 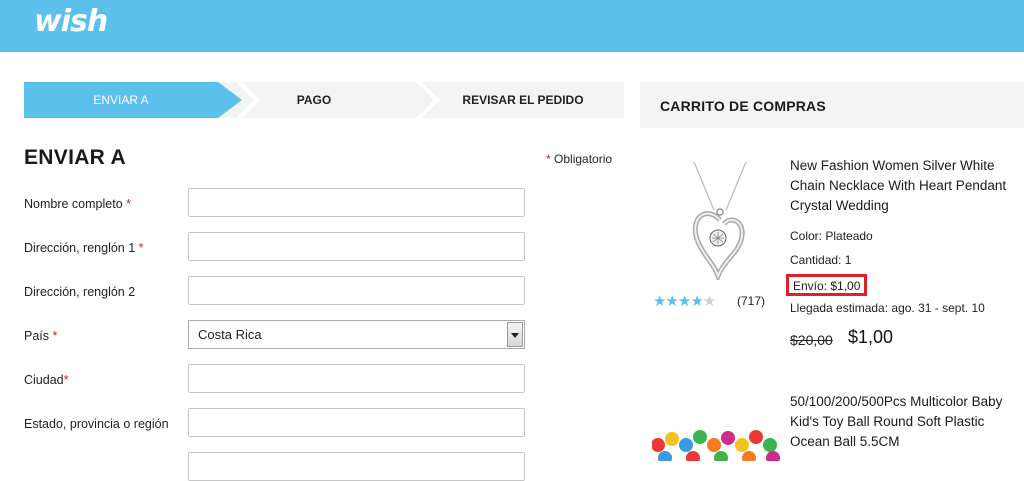 I want to click on next-field-input, so click(x=356, y=466).